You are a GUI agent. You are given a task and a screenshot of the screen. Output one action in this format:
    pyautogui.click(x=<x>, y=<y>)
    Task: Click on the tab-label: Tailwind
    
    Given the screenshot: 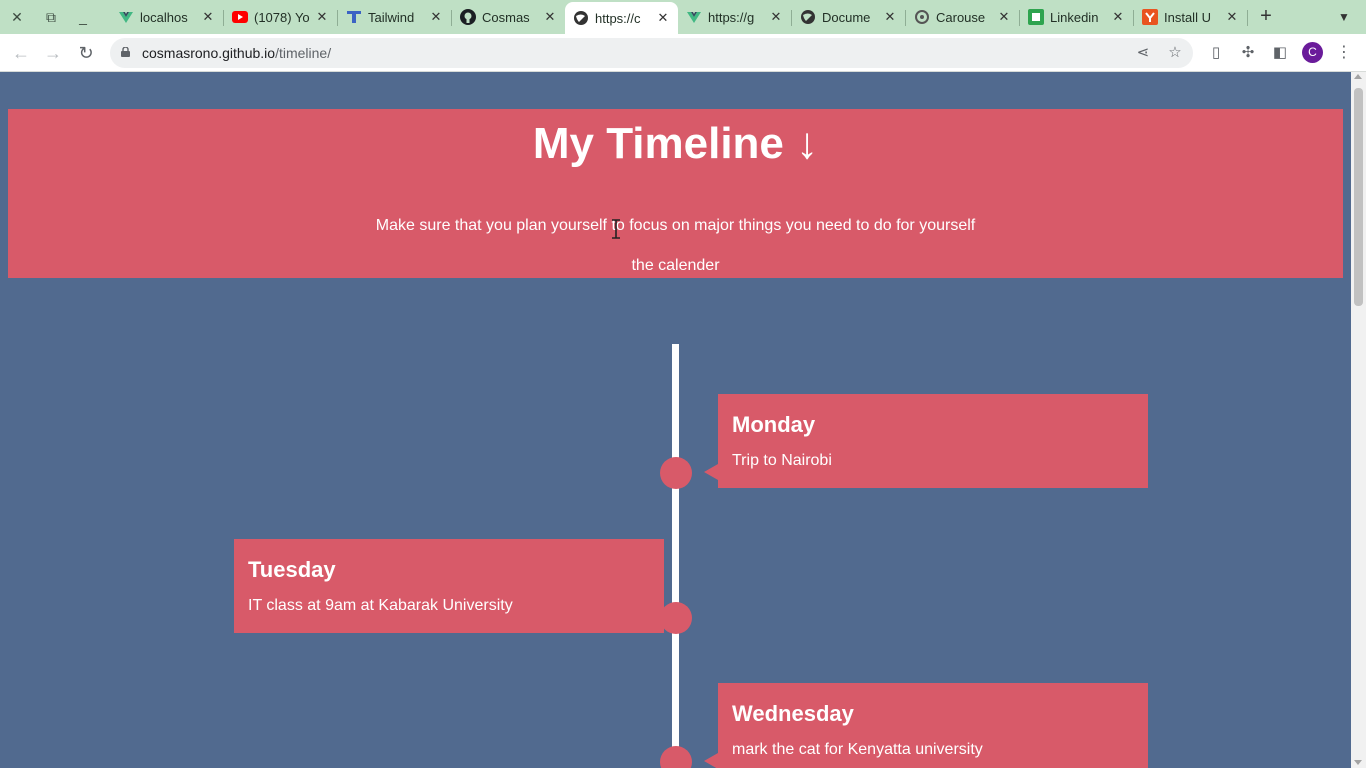 What is the action you would take?
    pyautogui.click(x=391, y=17)
    